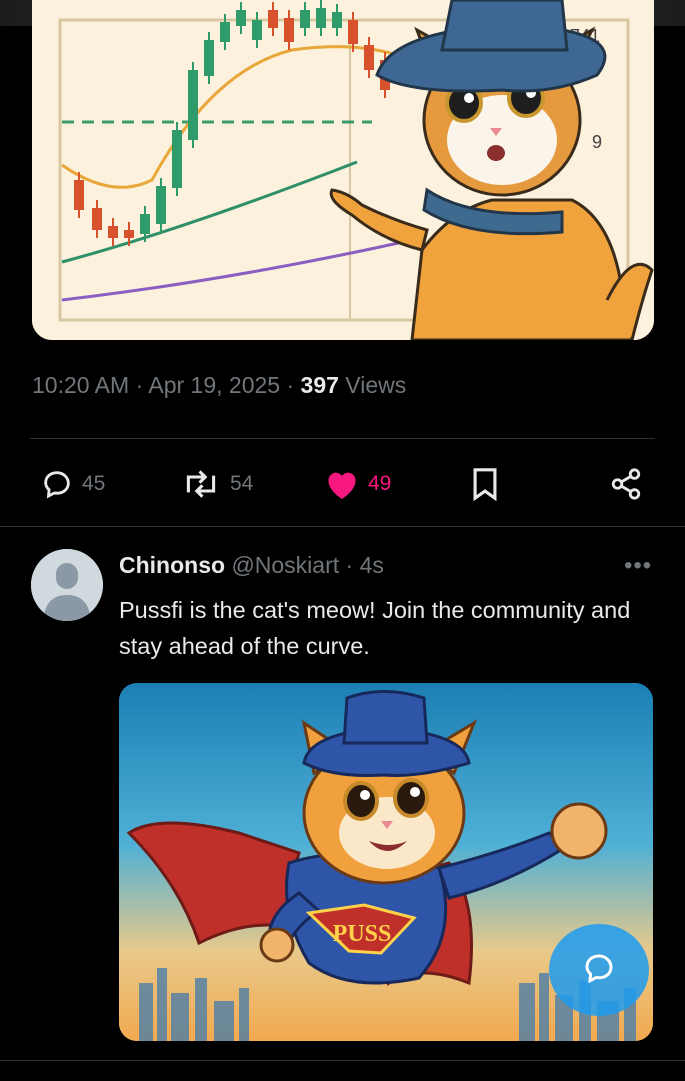  I want to click on default-avatar-icon, so click(67, 585).